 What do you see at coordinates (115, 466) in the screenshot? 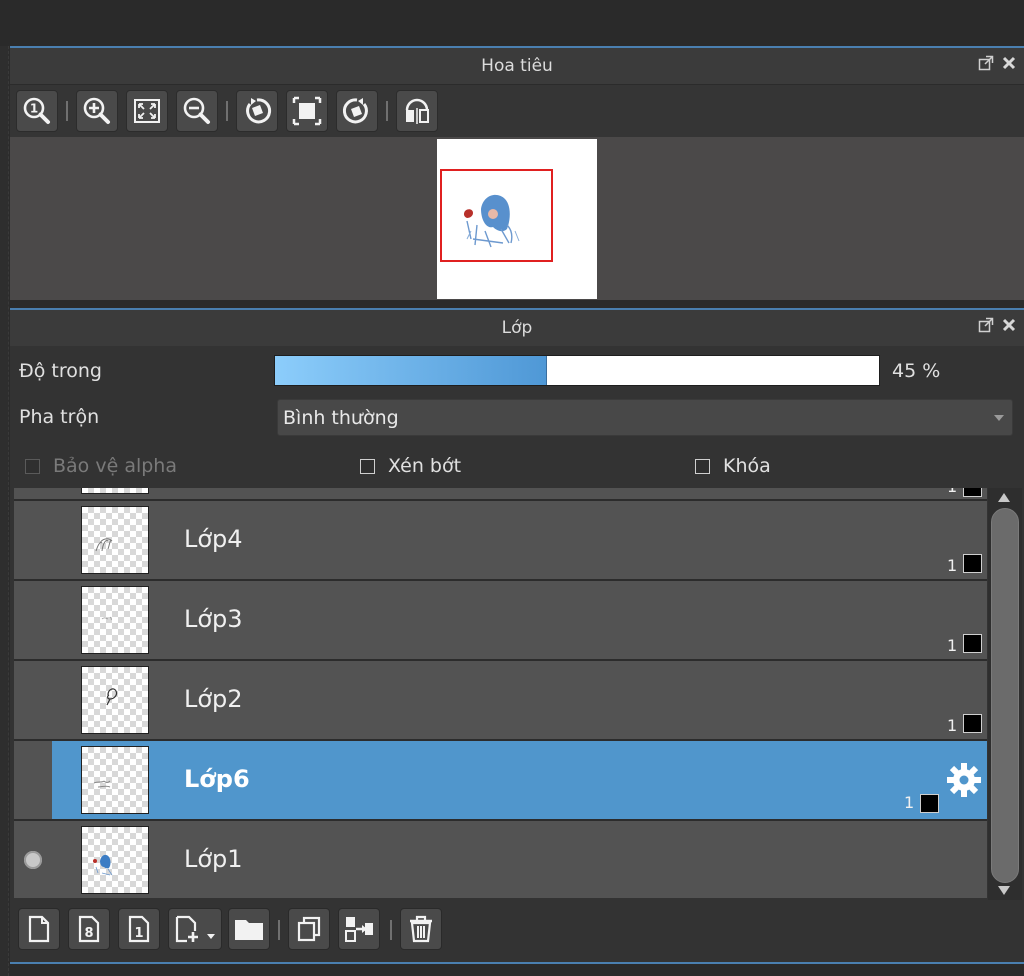
I see `protect-alpha-label: Bảo vệ alpha` at bounding box center [115, 466].